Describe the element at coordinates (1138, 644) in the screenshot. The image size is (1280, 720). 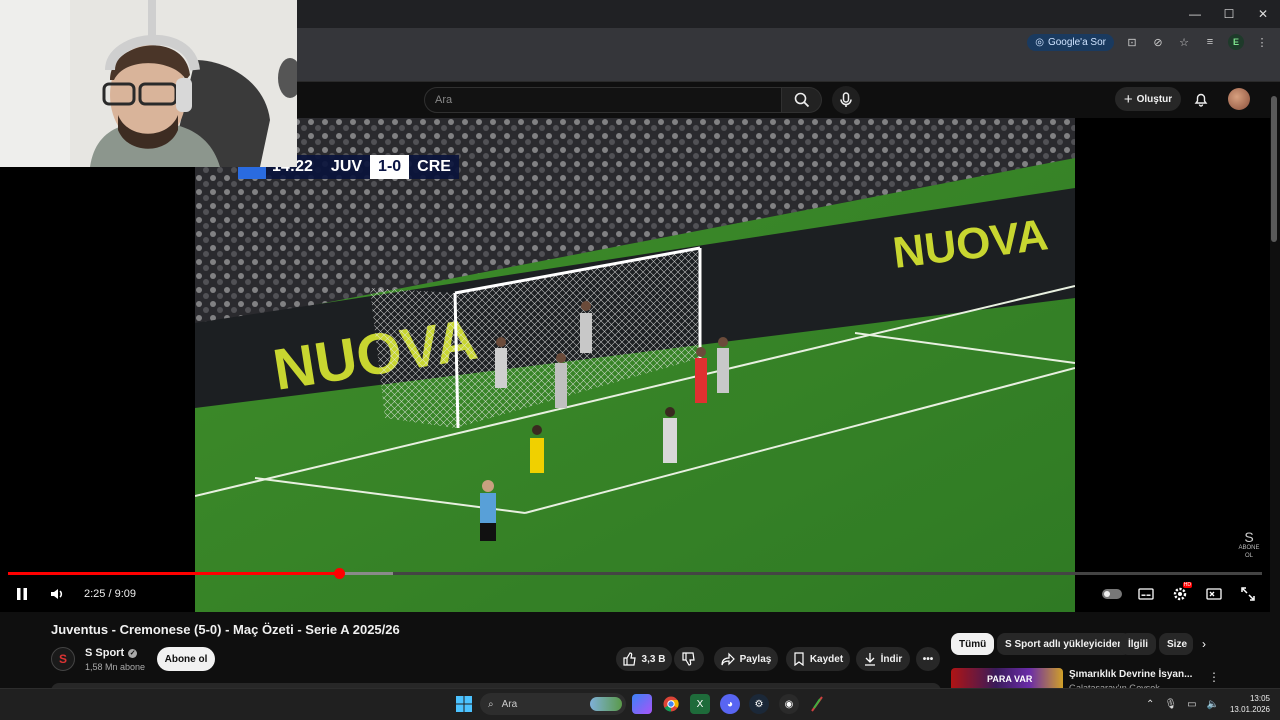
I see `chip-related: İlgili` at that location.